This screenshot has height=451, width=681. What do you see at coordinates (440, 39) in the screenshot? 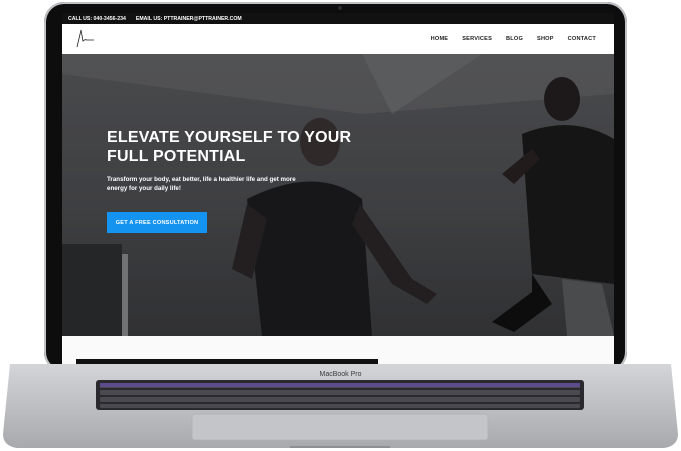
I see `nav-item-home: HOME` at bounding box center [440, 39].